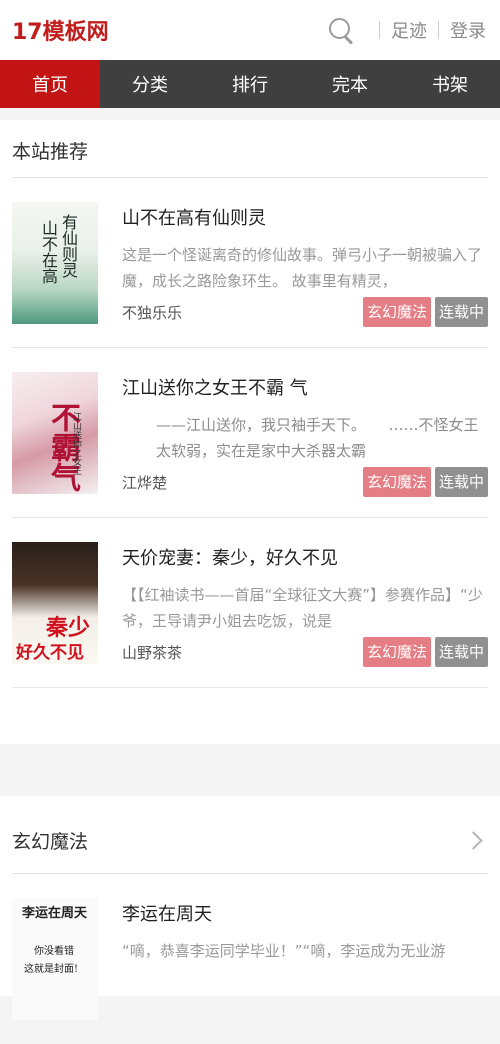 This screenshot has height=1044, width=500. I want to click on book-info: 李运在周天 “嘀，恭喜李运同学毕业！”“嘀，李运成为无业游, so click(305, 959).